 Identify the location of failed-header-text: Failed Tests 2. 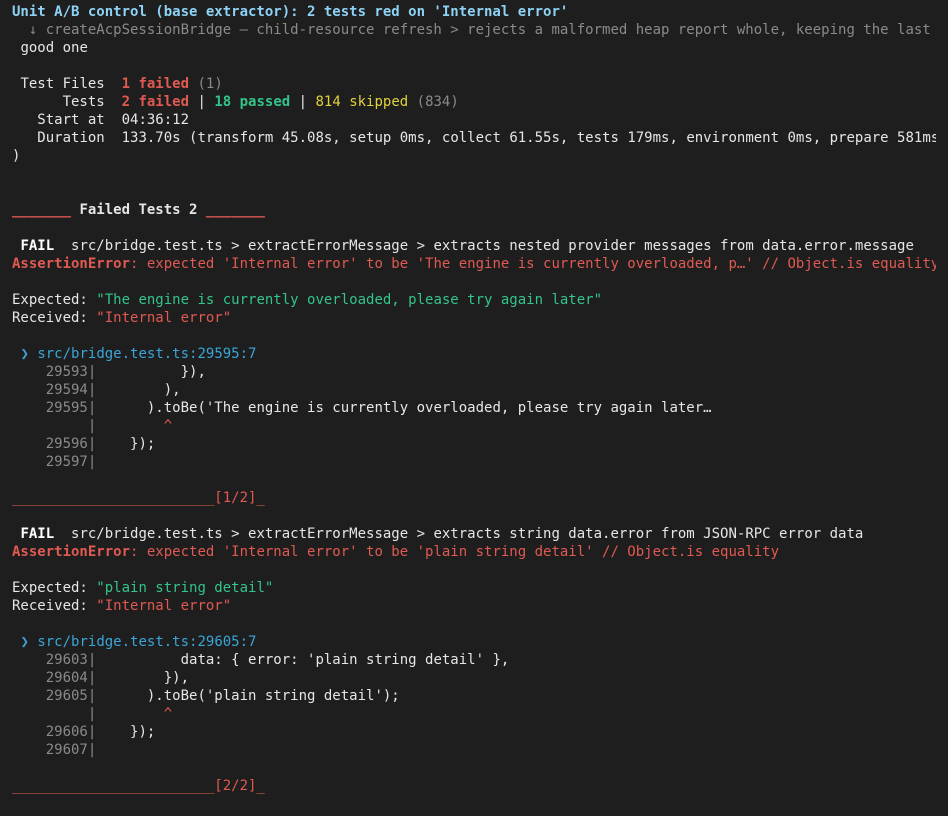
(138, 210).